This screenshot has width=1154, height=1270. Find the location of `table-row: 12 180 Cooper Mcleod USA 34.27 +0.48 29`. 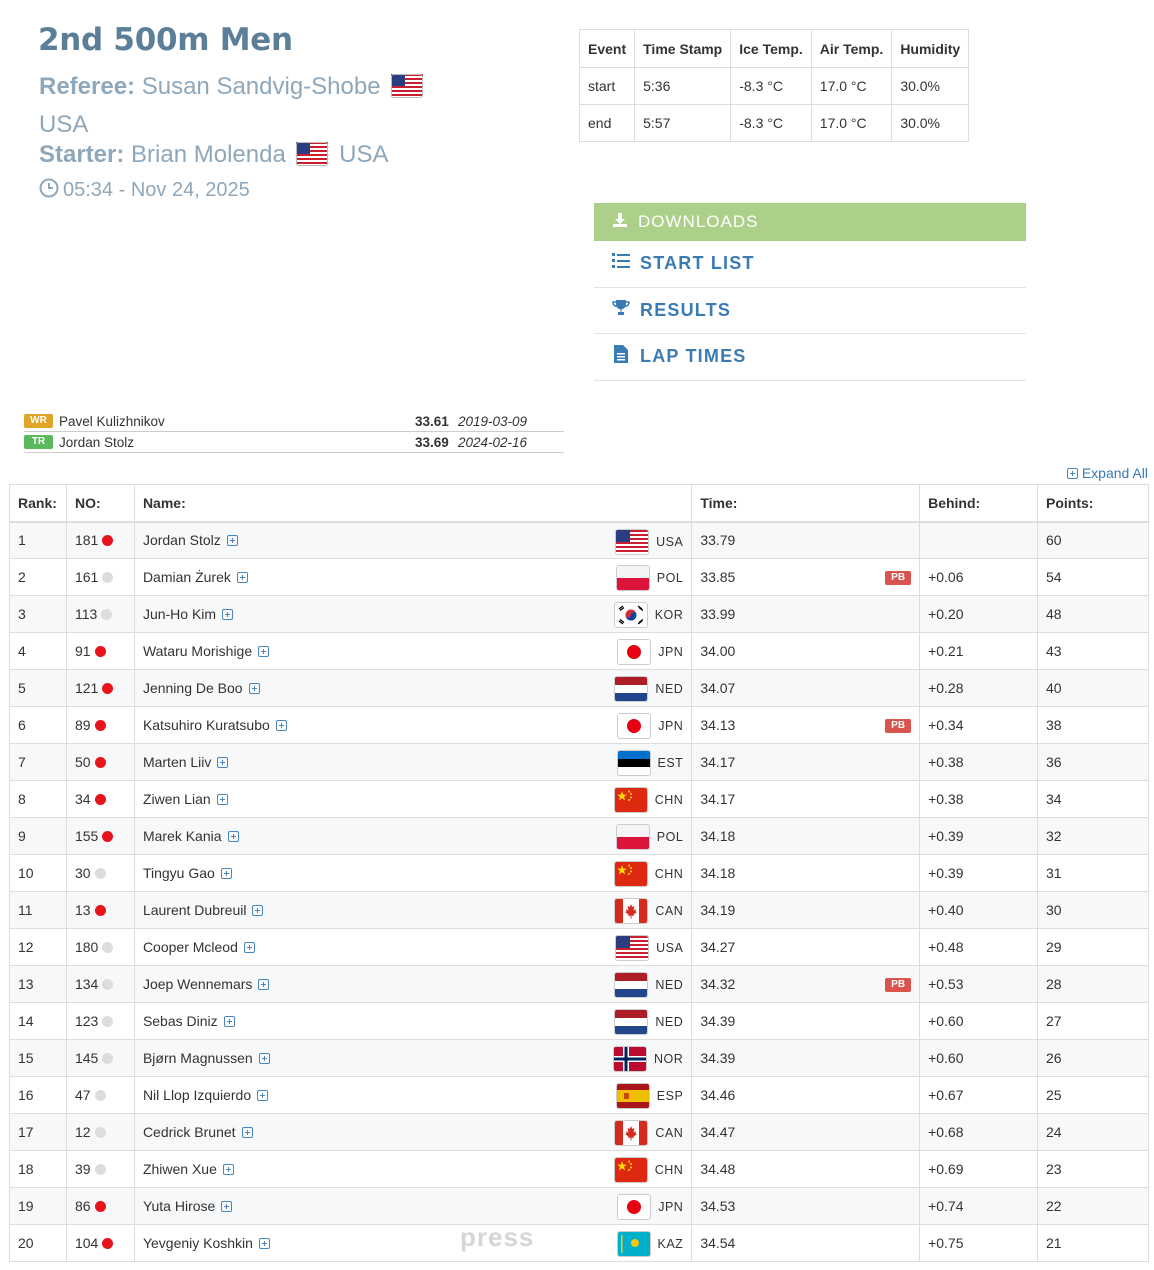

table-row: 12 180 Cooper Mcleod USA 34.27 +0.48 29 is located at coordinates (579, 947).